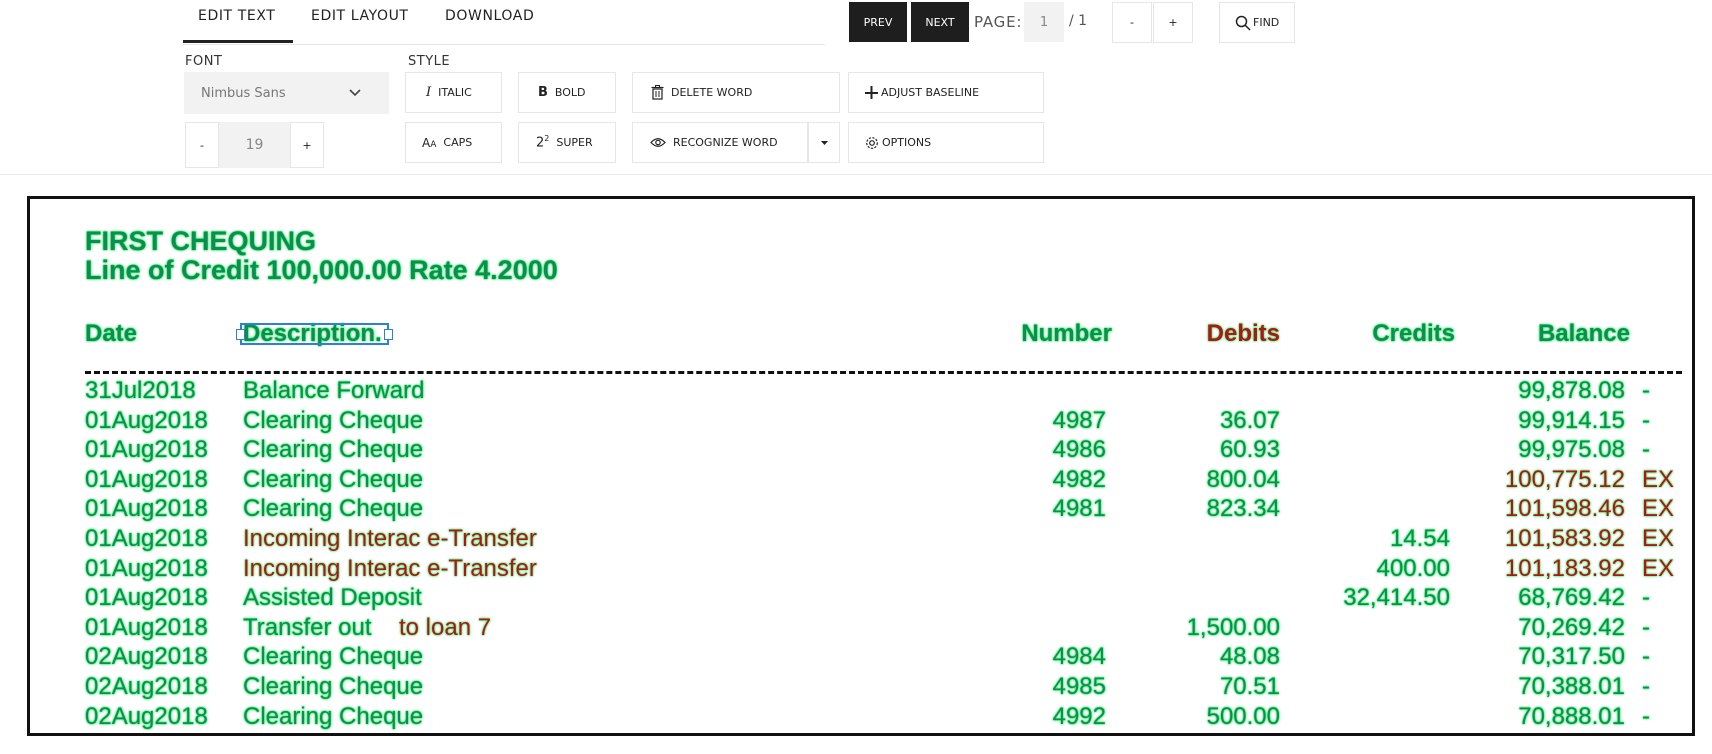 The height and width of the screenshot is (754, 1712). I want to click on font-family-select: Nimbus Sans, so click(286, 93).